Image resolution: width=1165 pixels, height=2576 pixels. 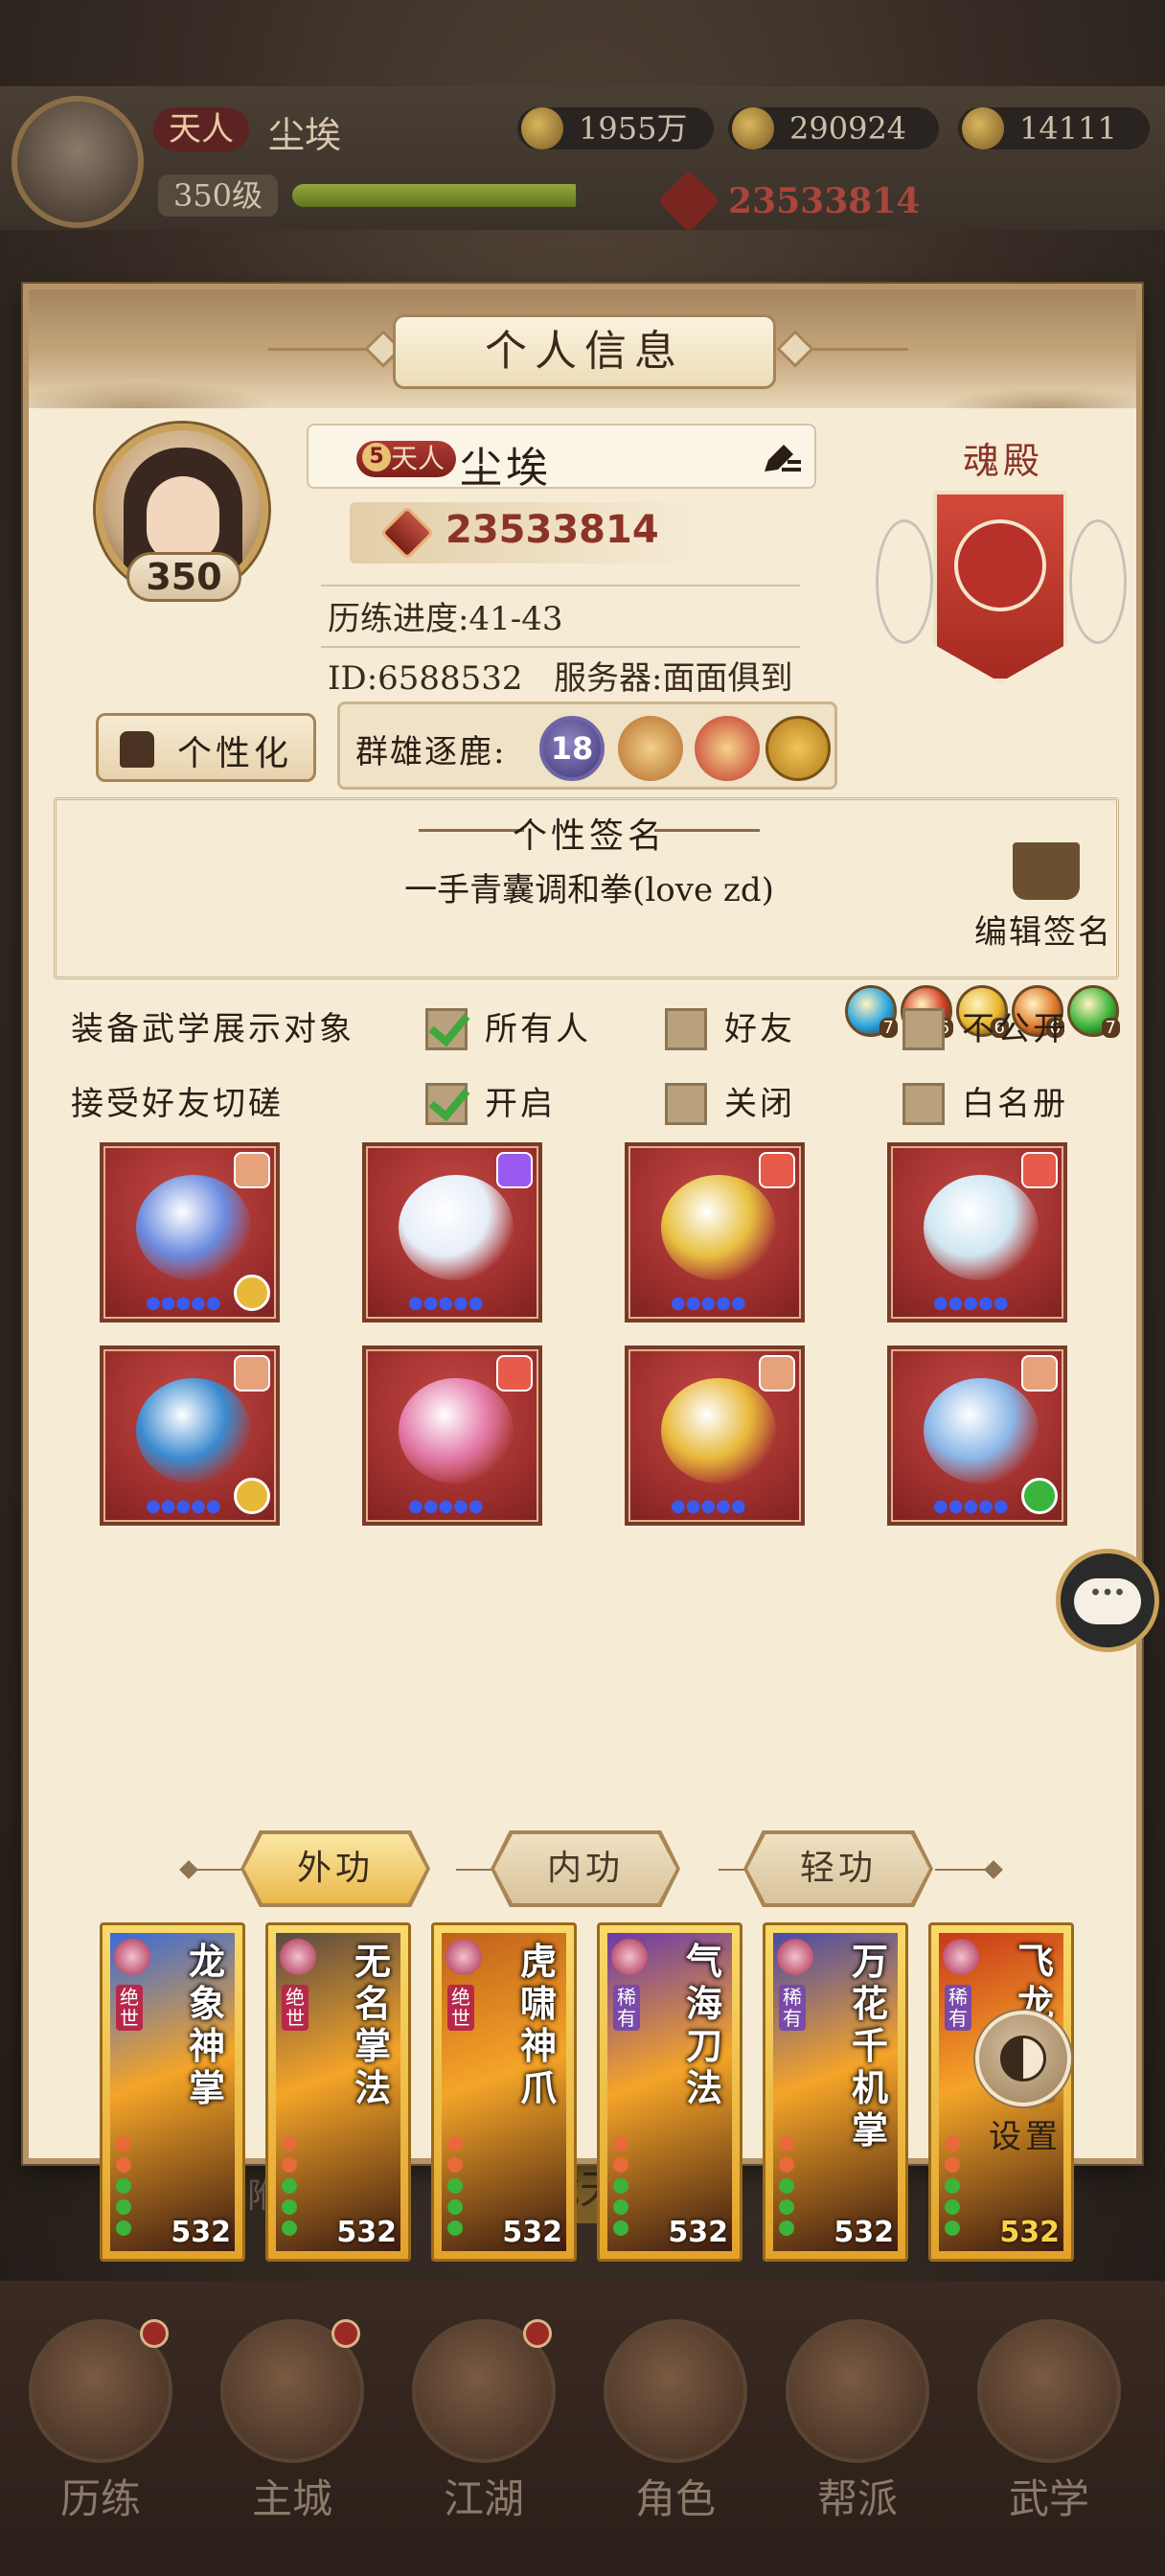 I want to click on option-label: 不公开, so click(x=1015, y=1025).